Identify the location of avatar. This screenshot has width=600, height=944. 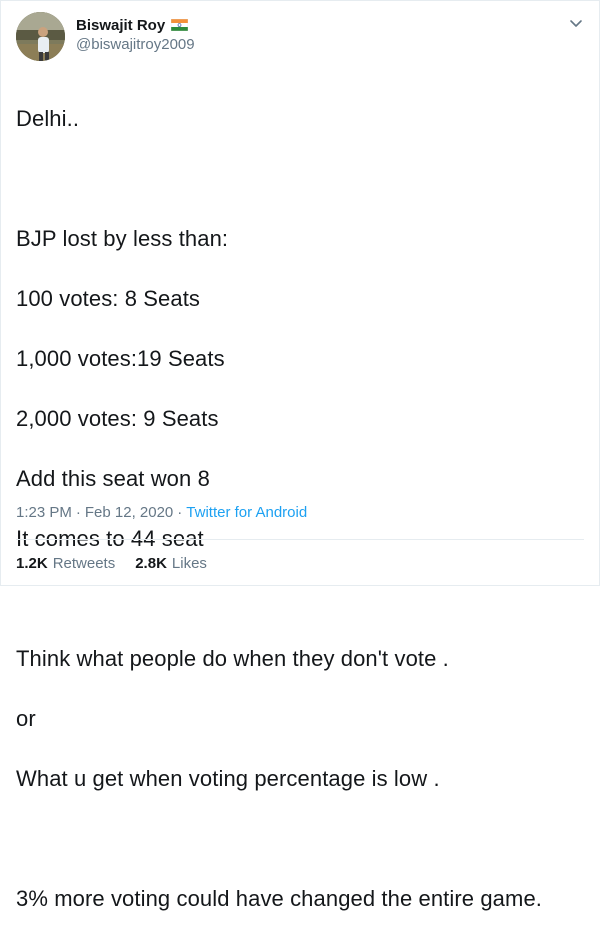
(40, 36).